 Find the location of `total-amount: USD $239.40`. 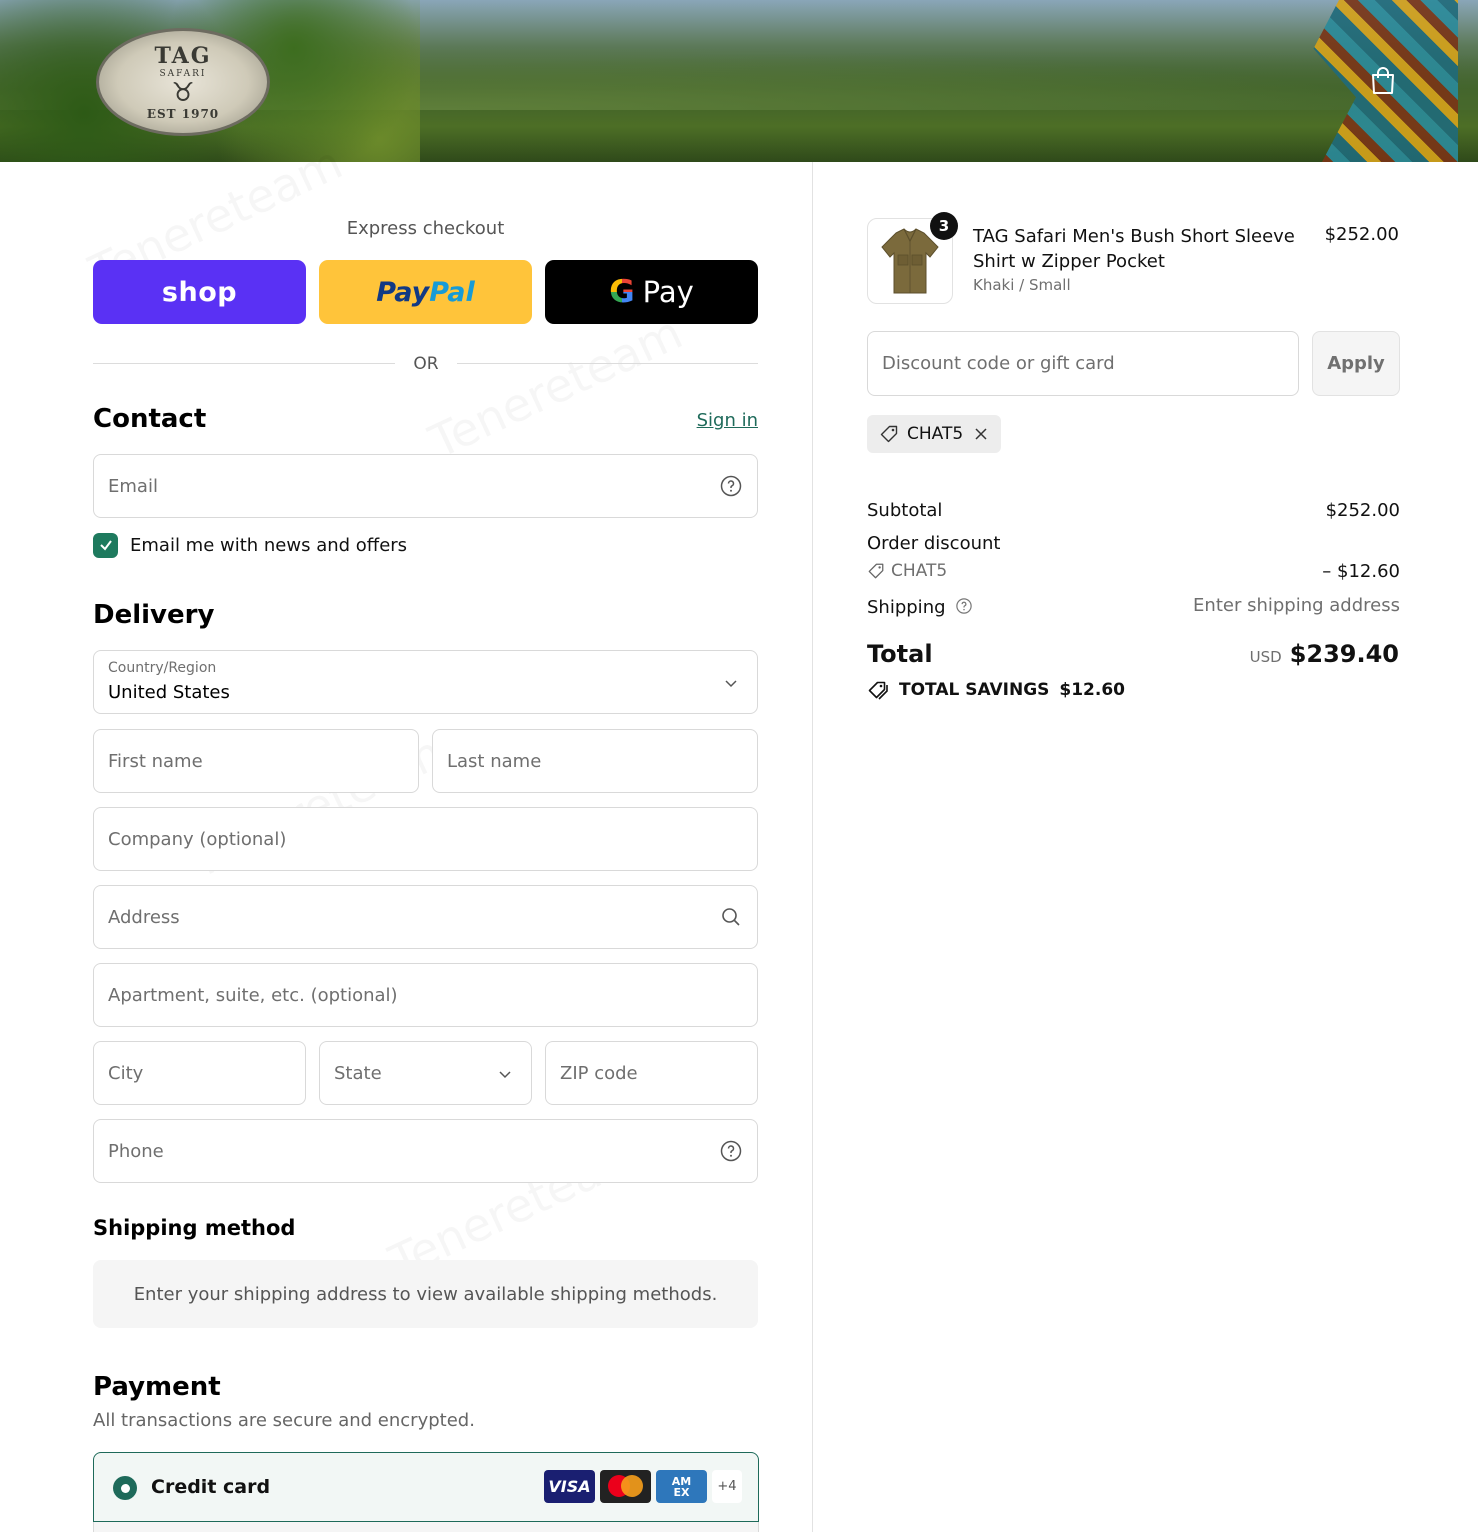

total-amount: USD $239.40 is located at coordinates (1324, 654).